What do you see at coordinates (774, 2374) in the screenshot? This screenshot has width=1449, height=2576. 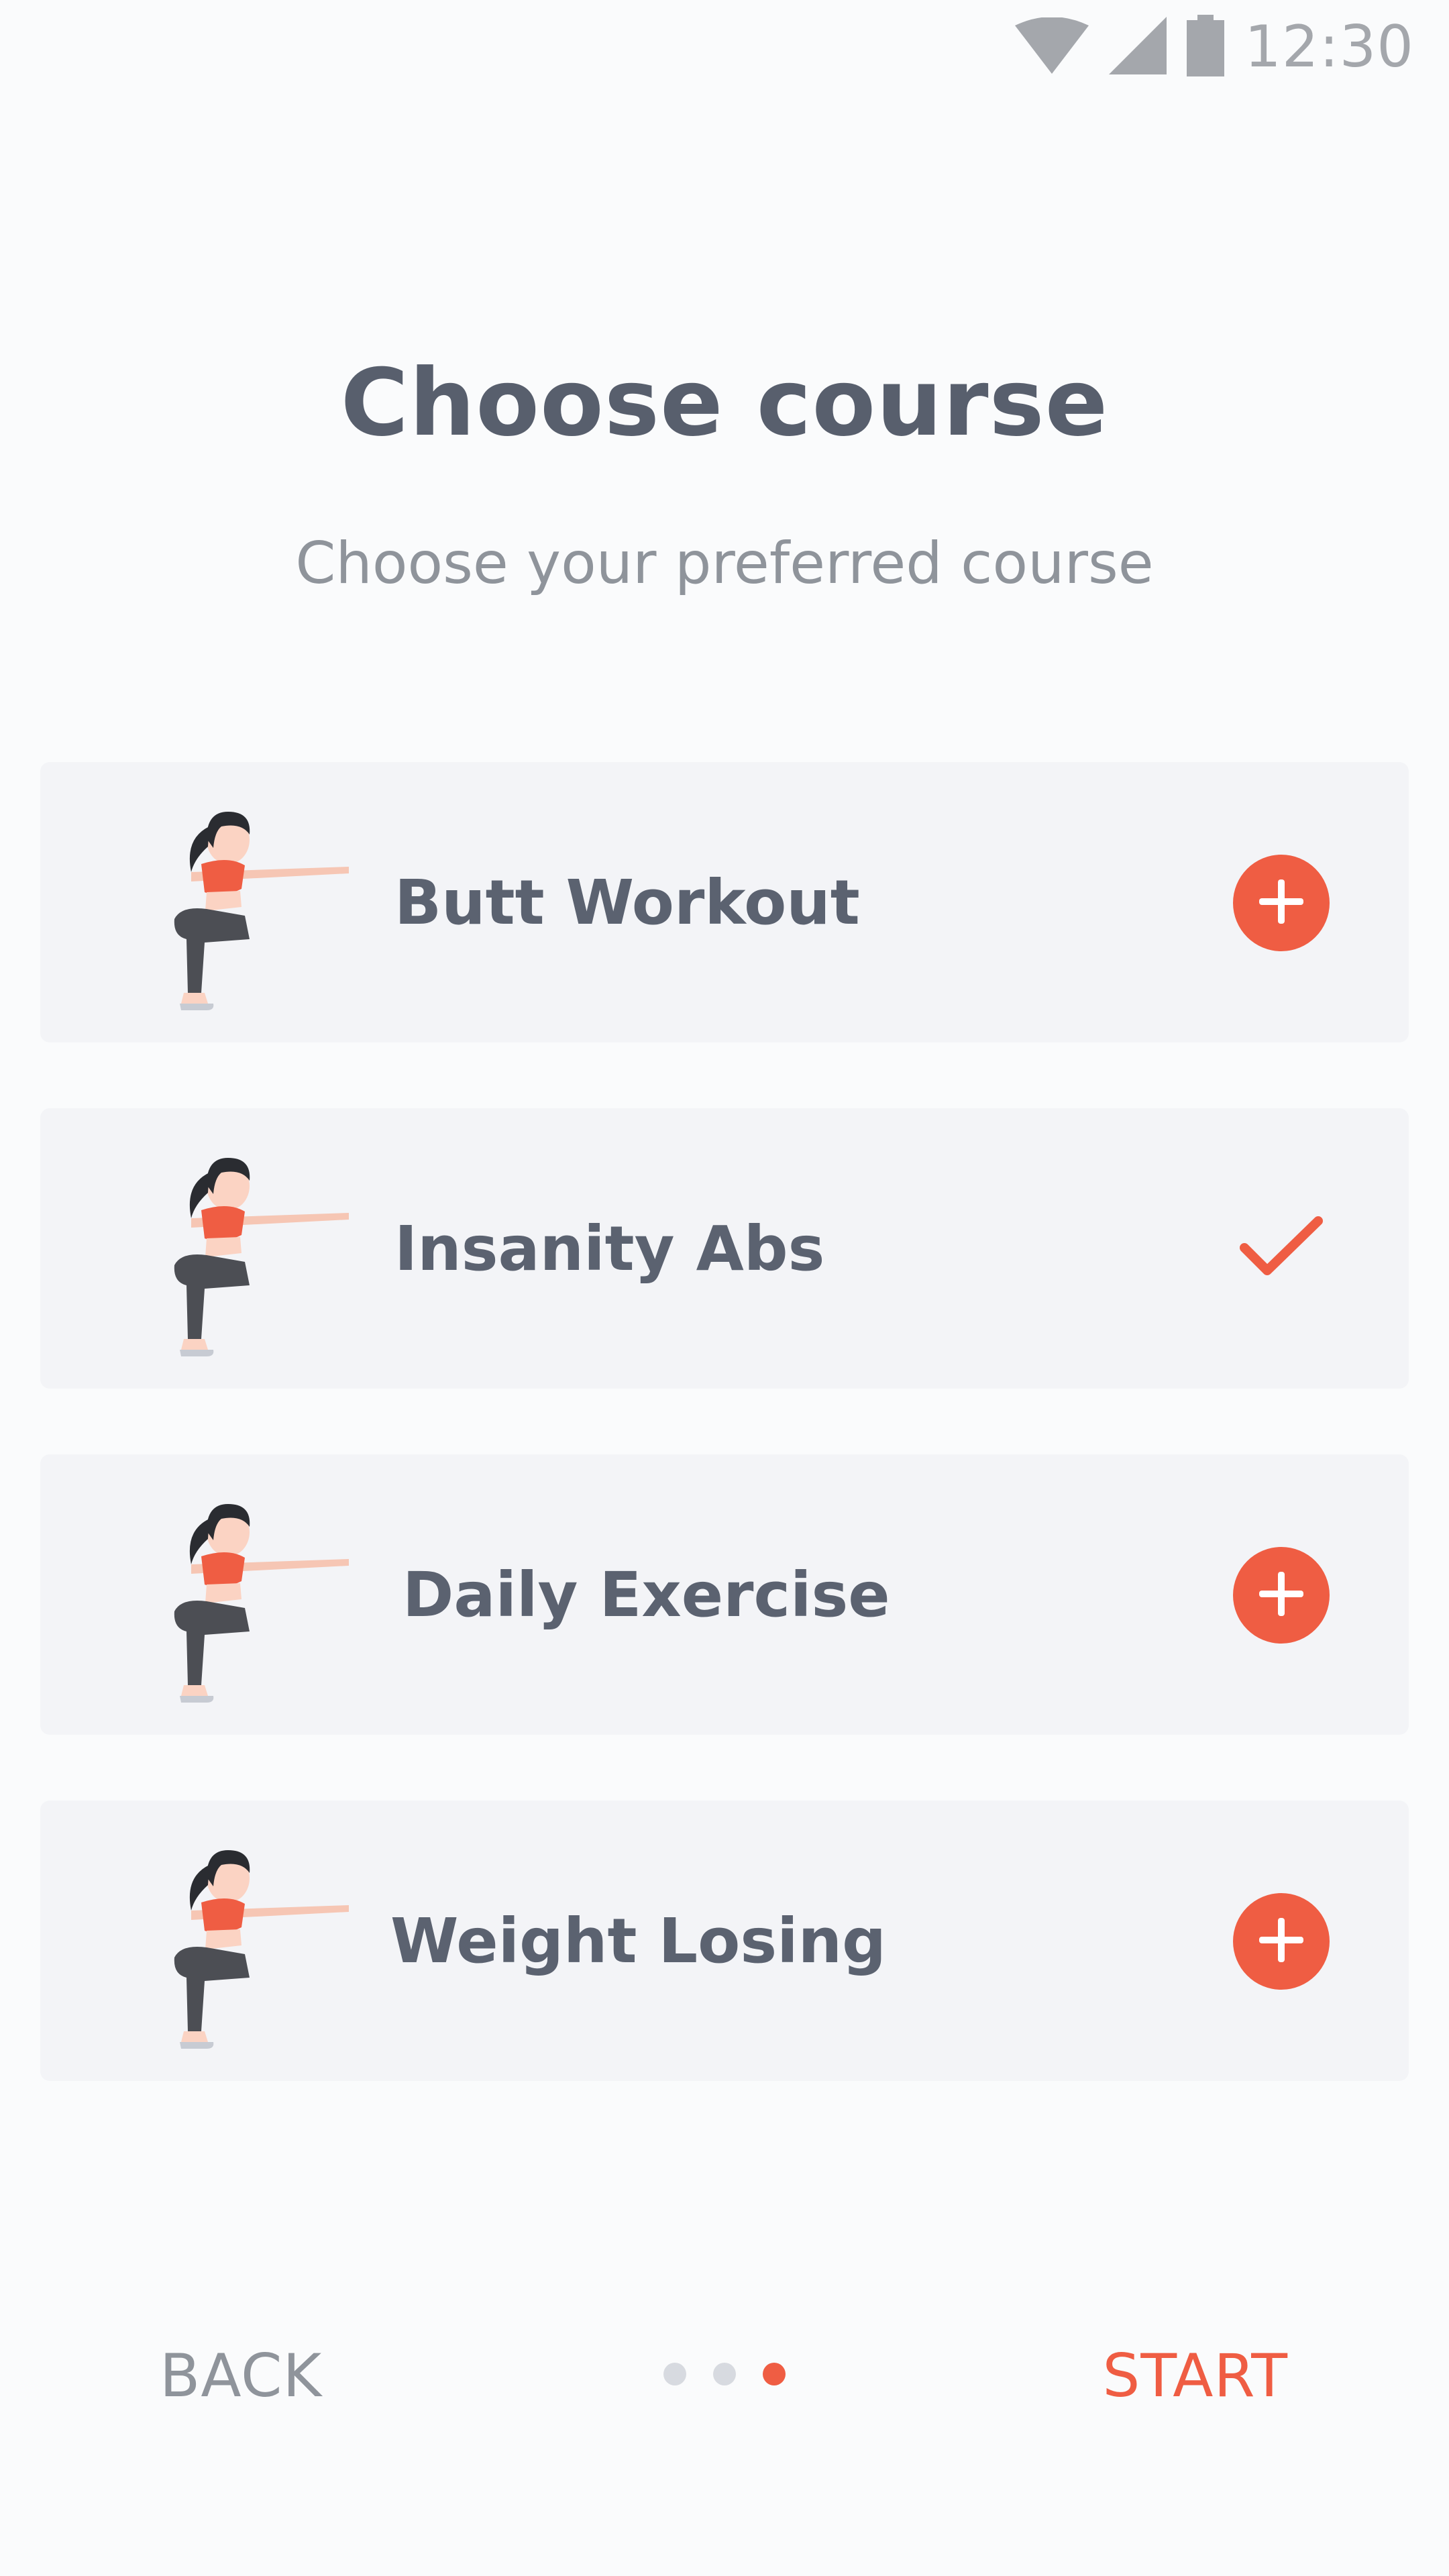 I see `page-indicator-dot-active` at bounding box center [774, 2374].